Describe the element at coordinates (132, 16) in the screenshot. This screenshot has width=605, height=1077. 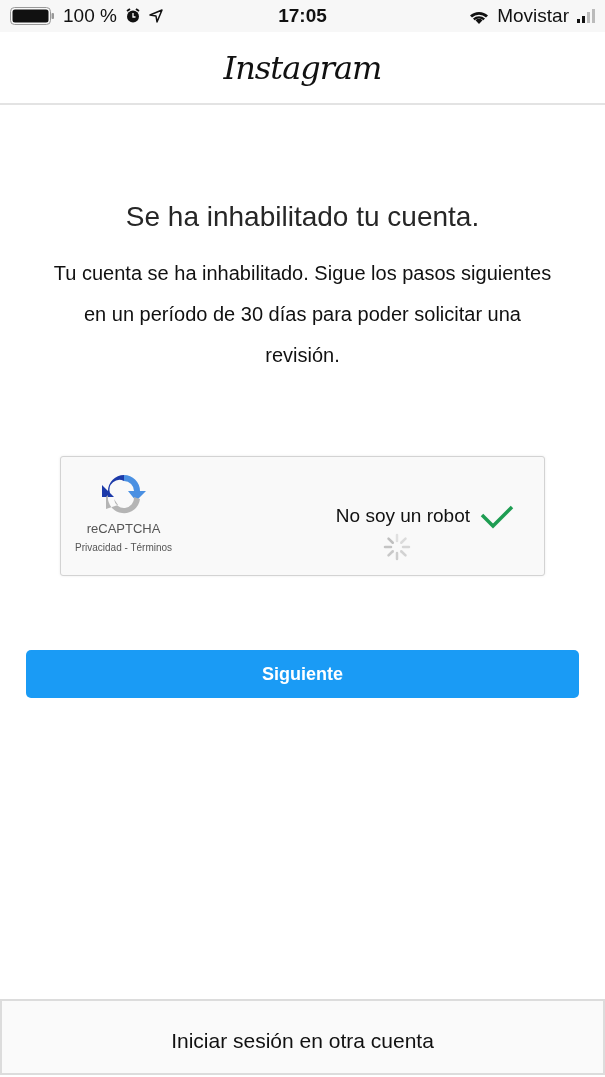
I see `alarm-icon` at that location.